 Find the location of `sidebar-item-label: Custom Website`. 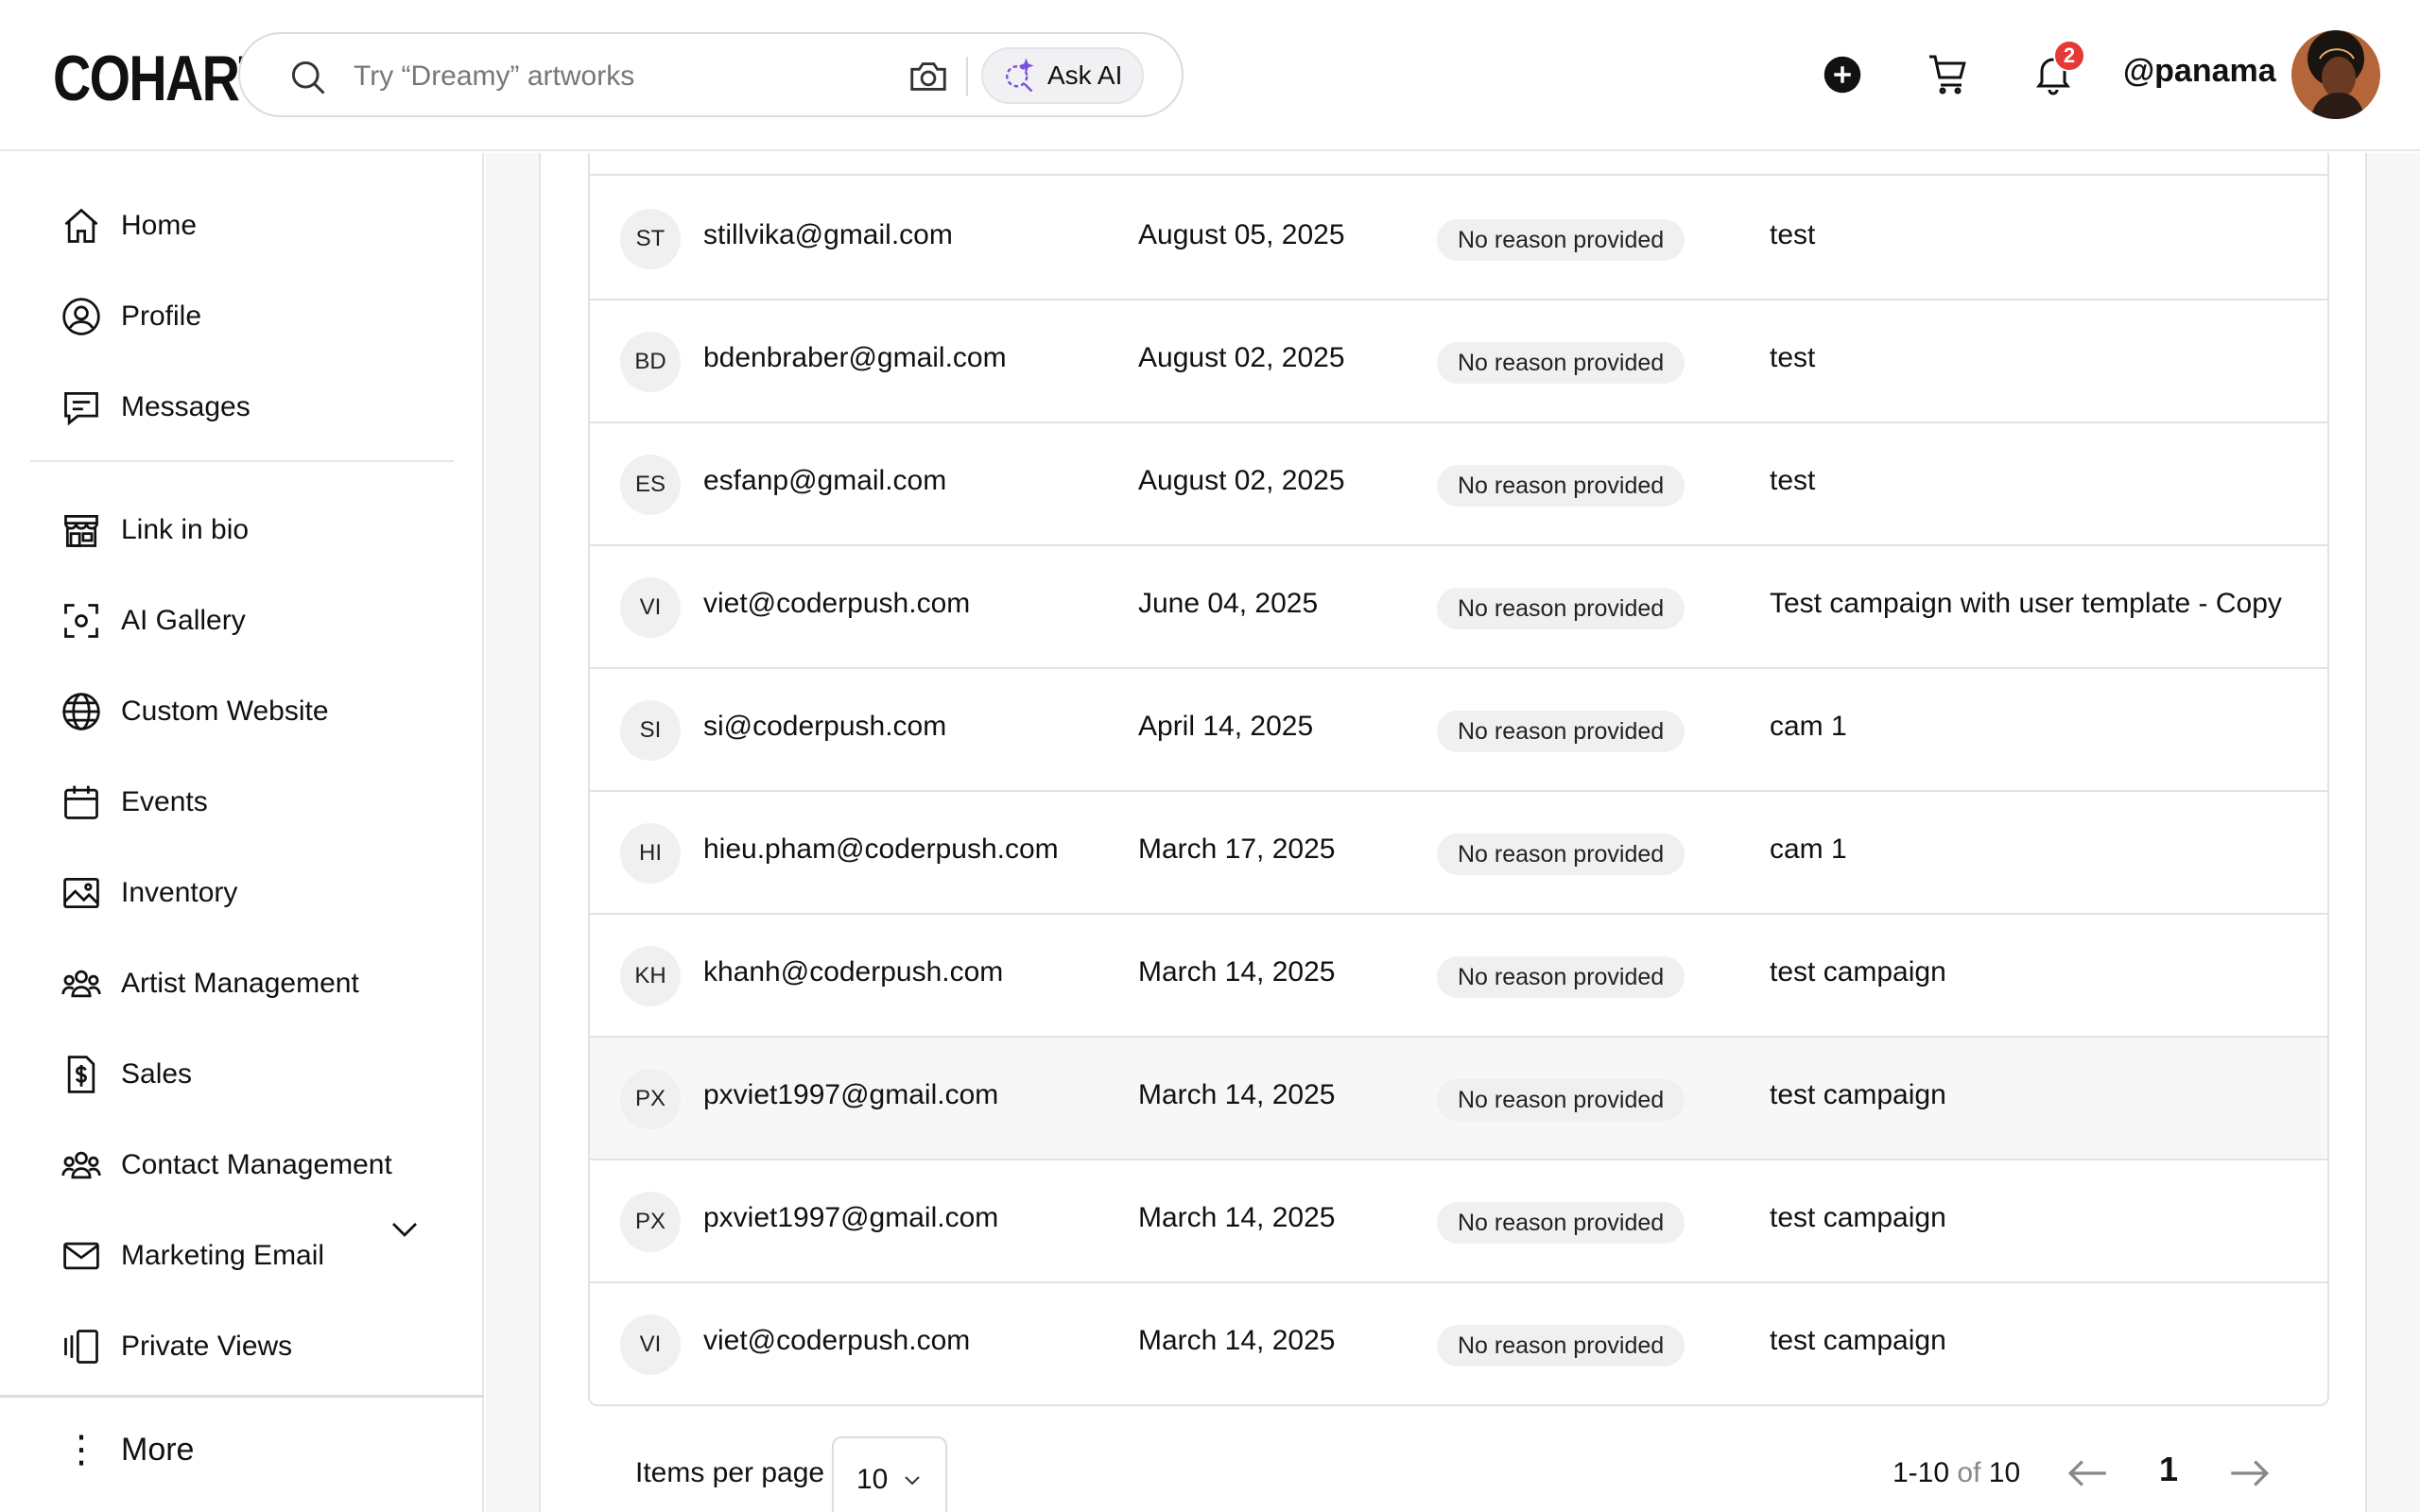

sidebar-item-label: Custom Website is located at coordinates (225, 711).